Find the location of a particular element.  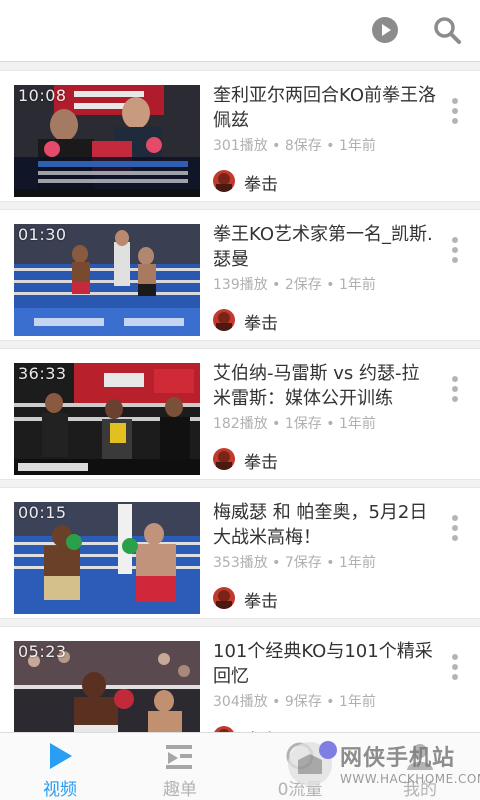

video-duration: 10:08 is located at coordinates (42, 95).